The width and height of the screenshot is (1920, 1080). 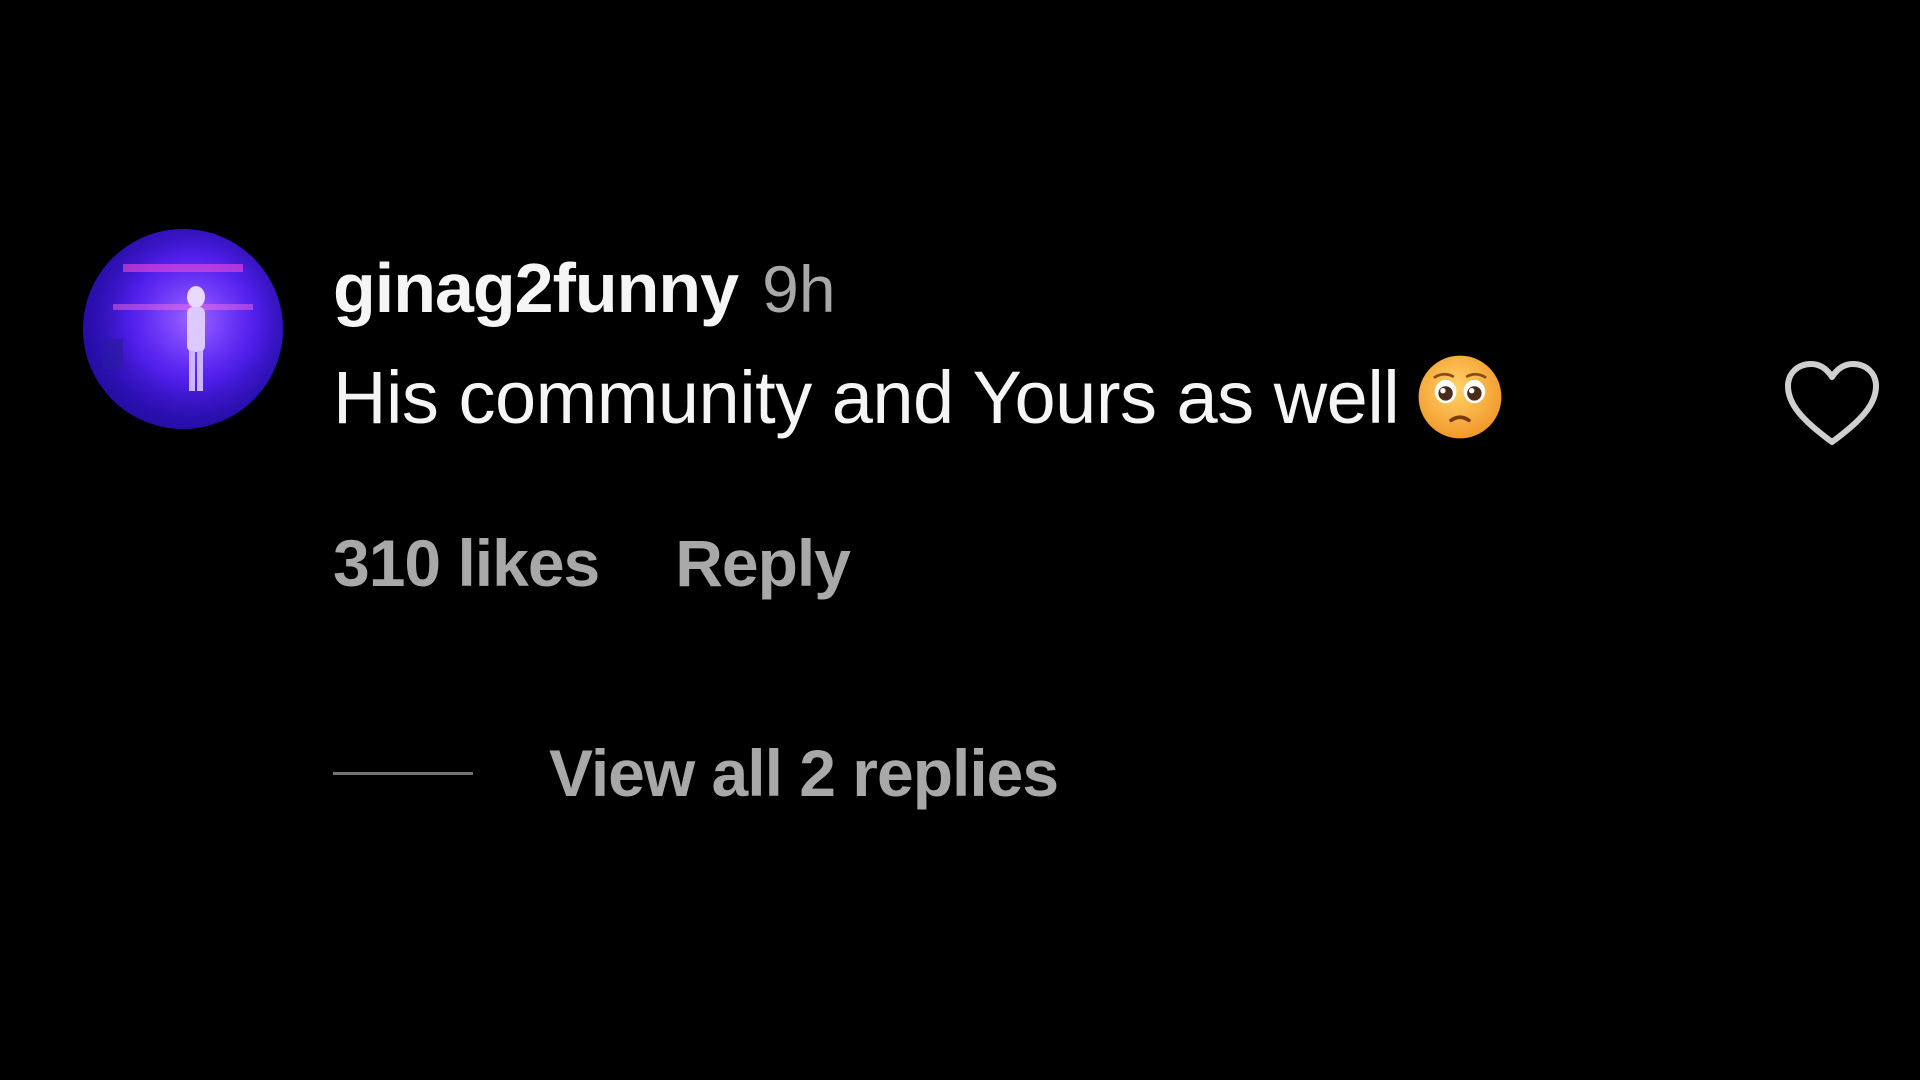 I want to click on view-replies-toggle: View all 2 replies, so click(x=696, y=773).